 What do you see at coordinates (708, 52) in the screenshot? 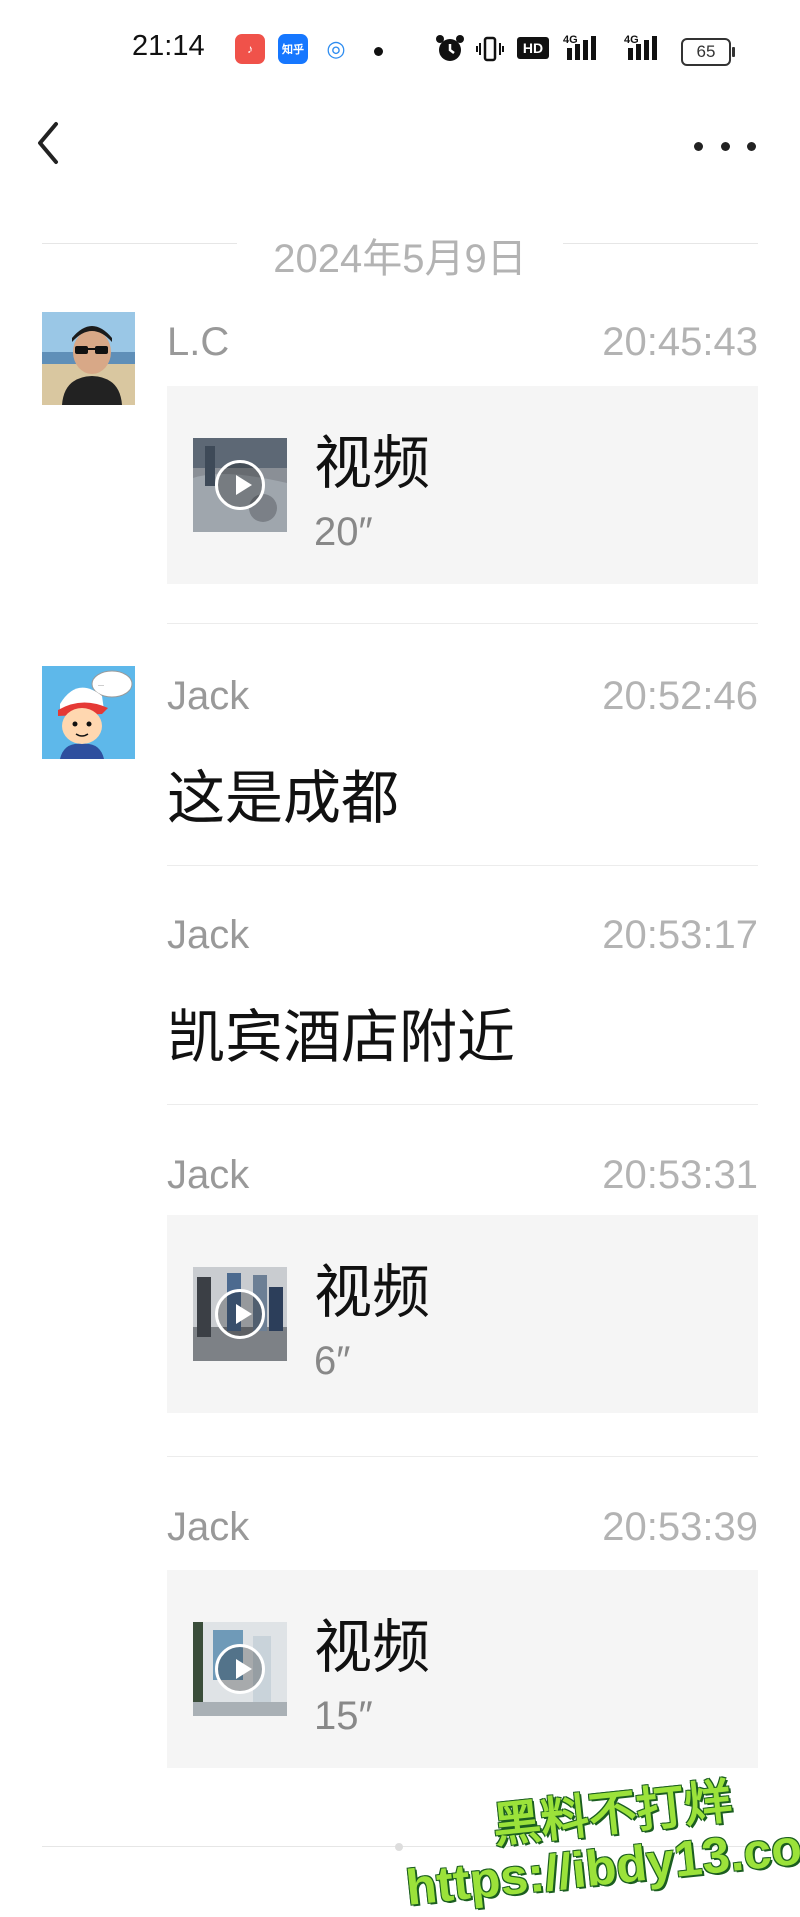
I see `battery-icon: 65` at bounding box center [708, 52].